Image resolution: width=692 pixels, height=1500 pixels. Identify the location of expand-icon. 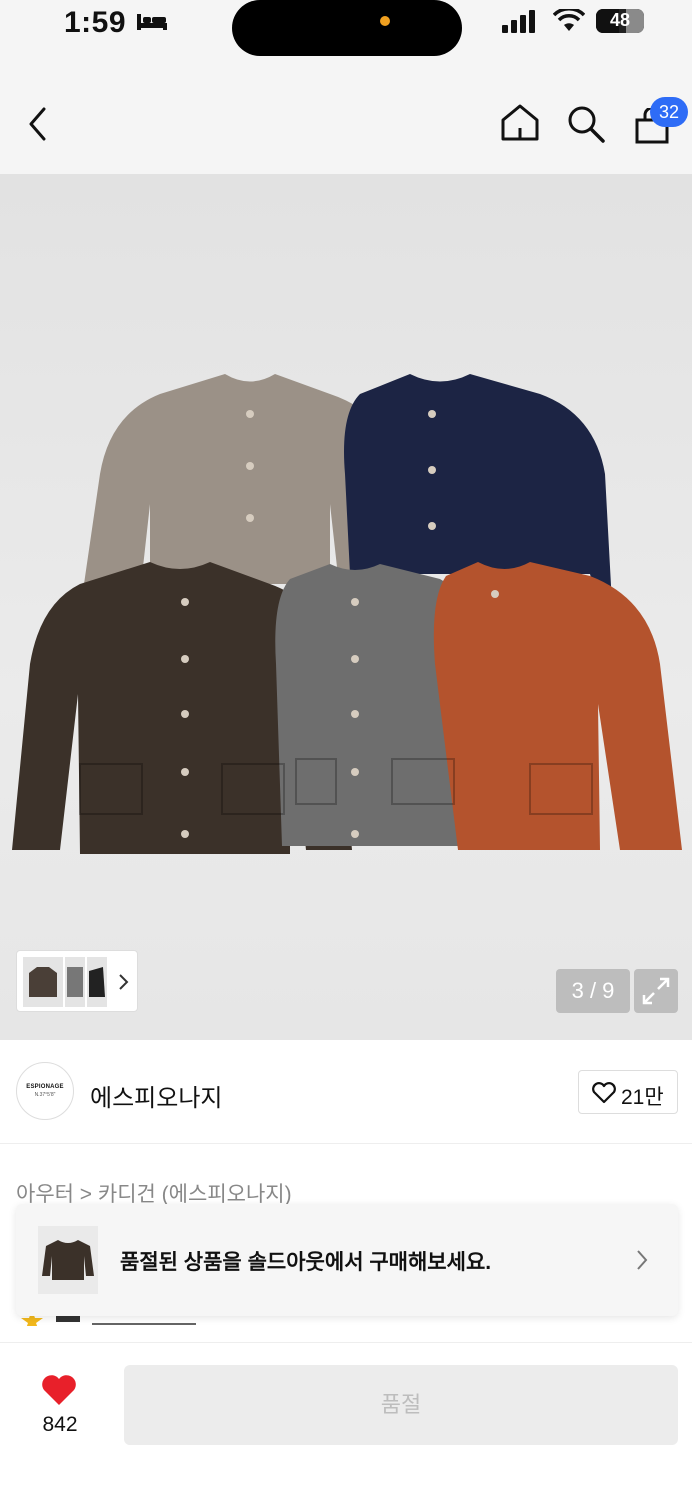
(656, 991).